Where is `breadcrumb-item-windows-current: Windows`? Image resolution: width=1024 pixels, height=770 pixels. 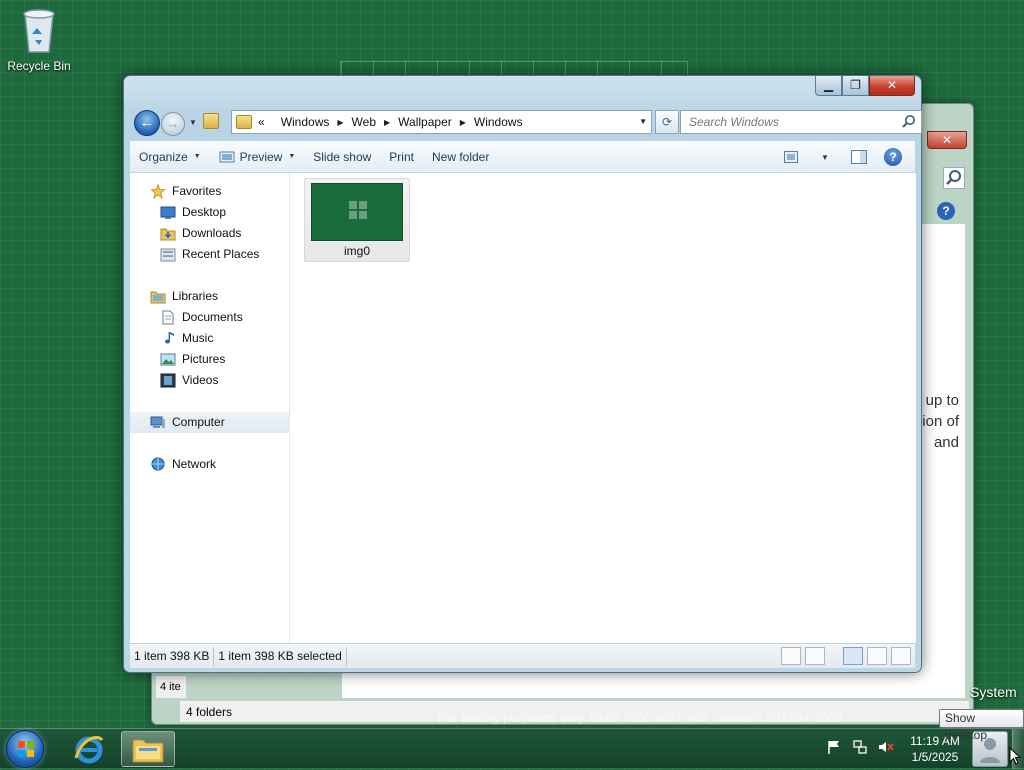 breadcrumb-item-windows-current: Windows is located at coordinates (498, 122).